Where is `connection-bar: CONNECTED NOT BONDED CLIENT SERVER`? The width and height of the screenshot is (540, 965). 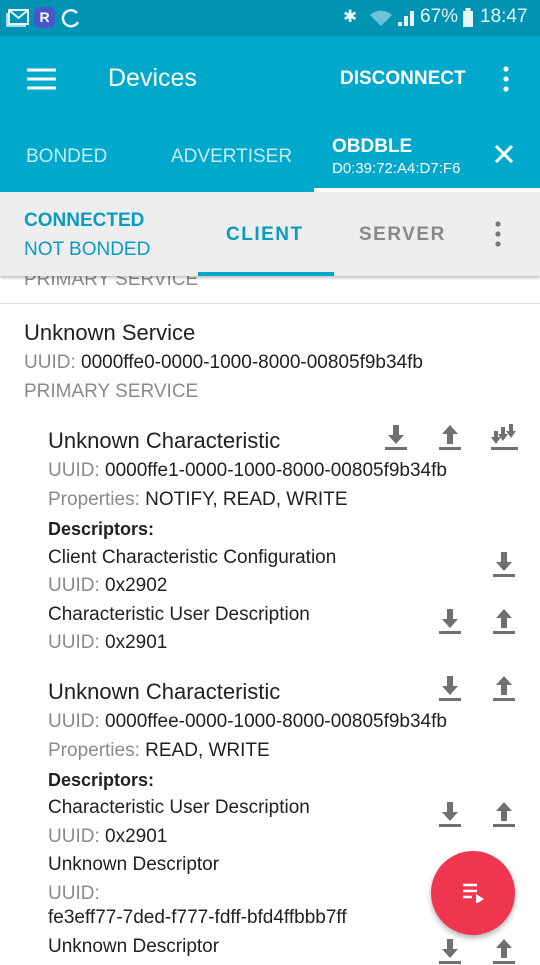 connection-bar: CONNECTED NOT BONDED CLIENT SERVER is located at coordinates (270, 234).